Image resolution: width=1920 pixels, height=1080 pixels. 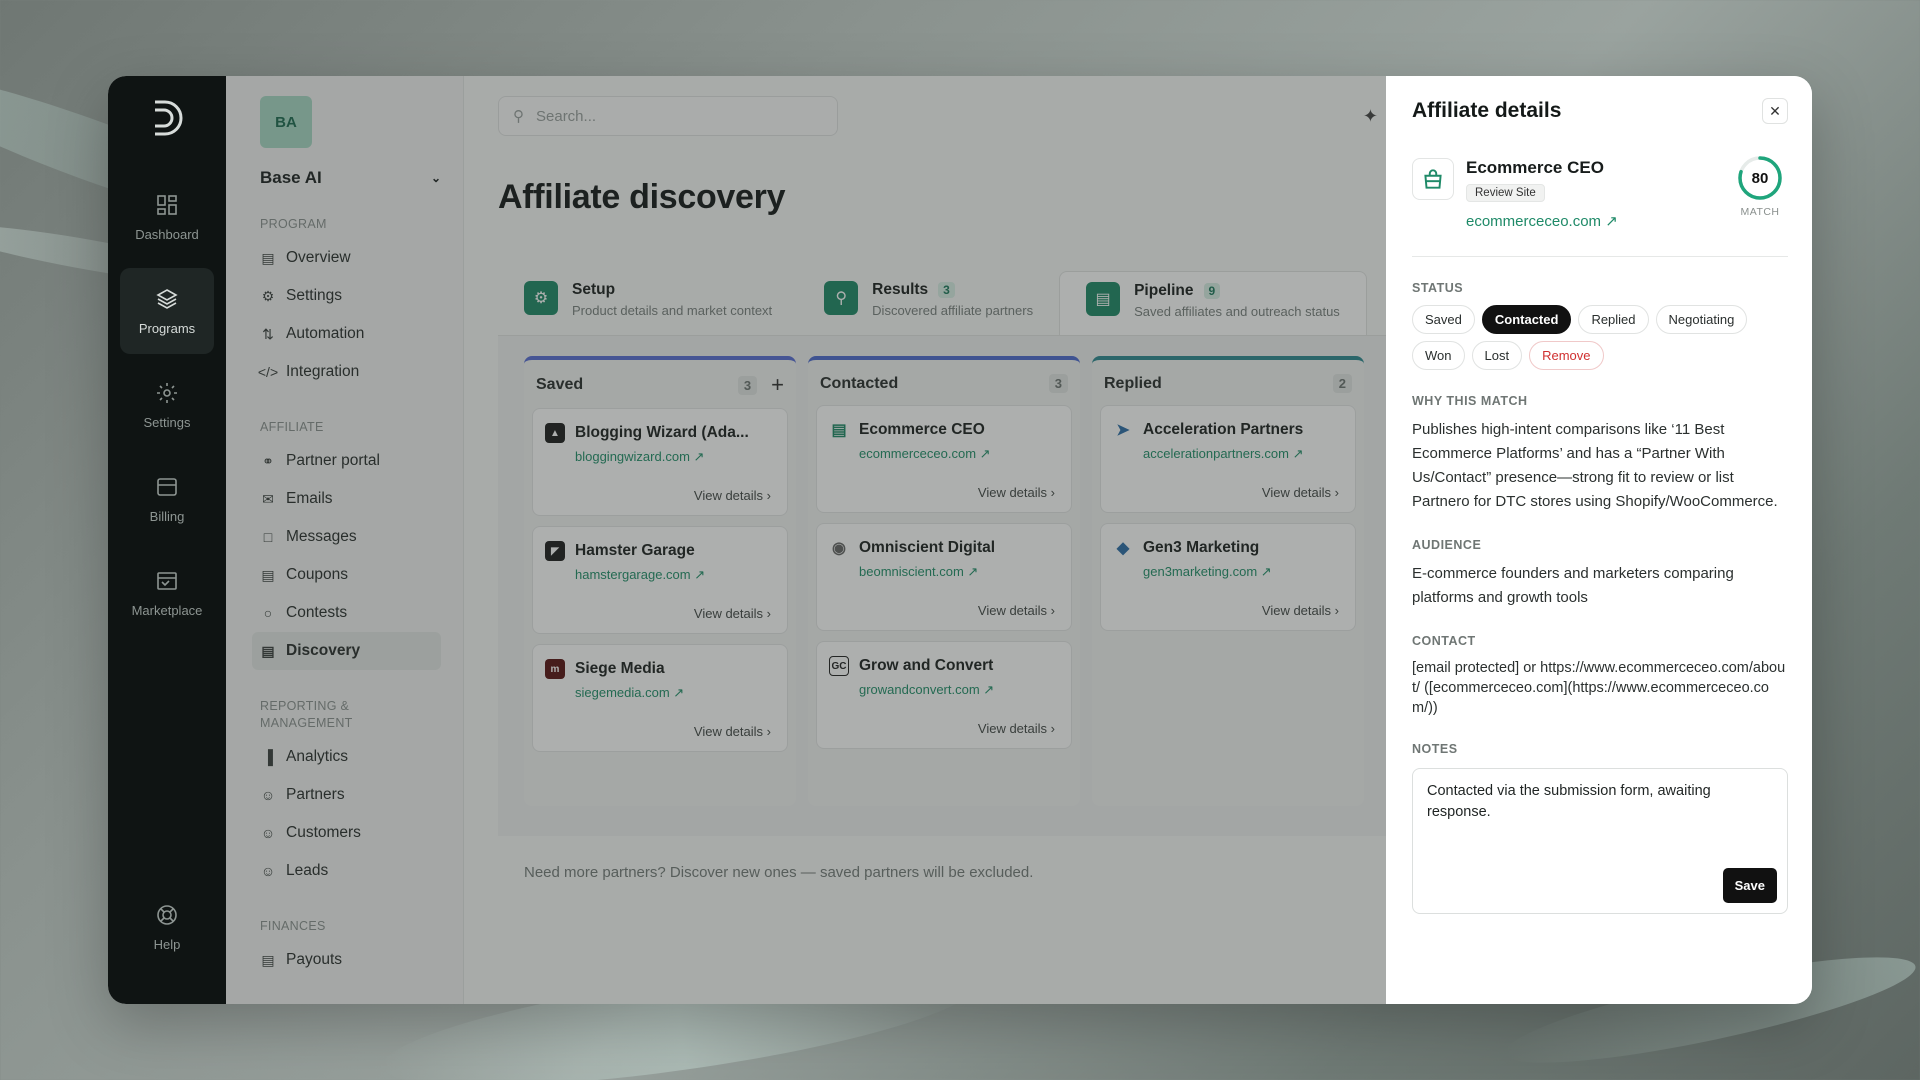 What do you see at coordinates (268, 372) in the screenshot?
I see `code-icon: </>` at bounding box center [268, 372].